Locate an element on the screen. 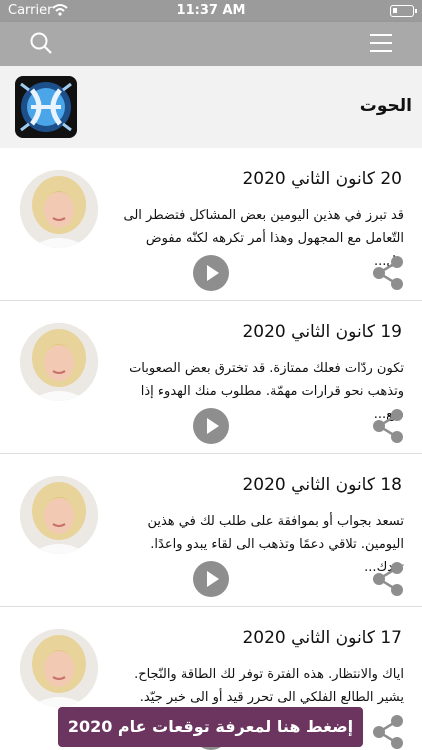 This screenshot has height=750, width=422. status-time: 11:37 AM is located at coordinates (211, 10).